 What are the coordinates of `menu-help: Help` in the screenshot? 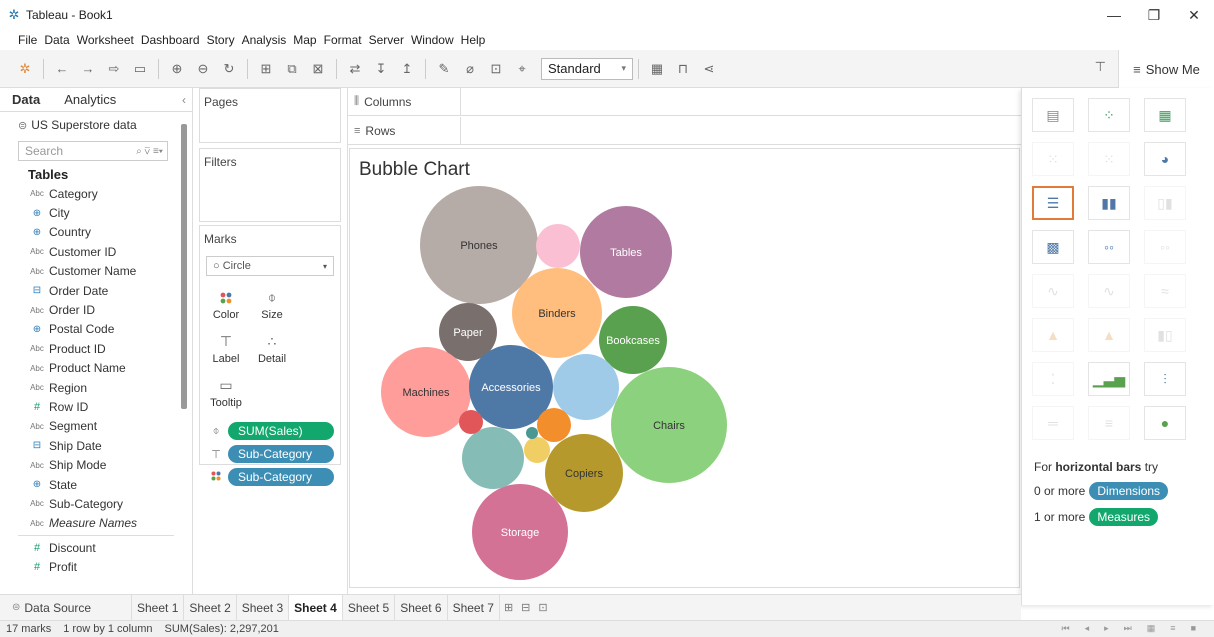 It's located at (473, 40).